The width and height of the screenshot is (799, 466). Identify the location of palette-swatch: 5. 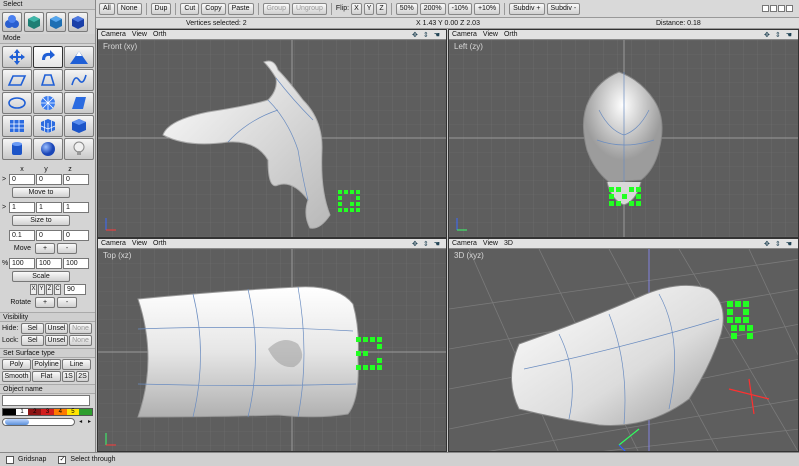
(73, 412).